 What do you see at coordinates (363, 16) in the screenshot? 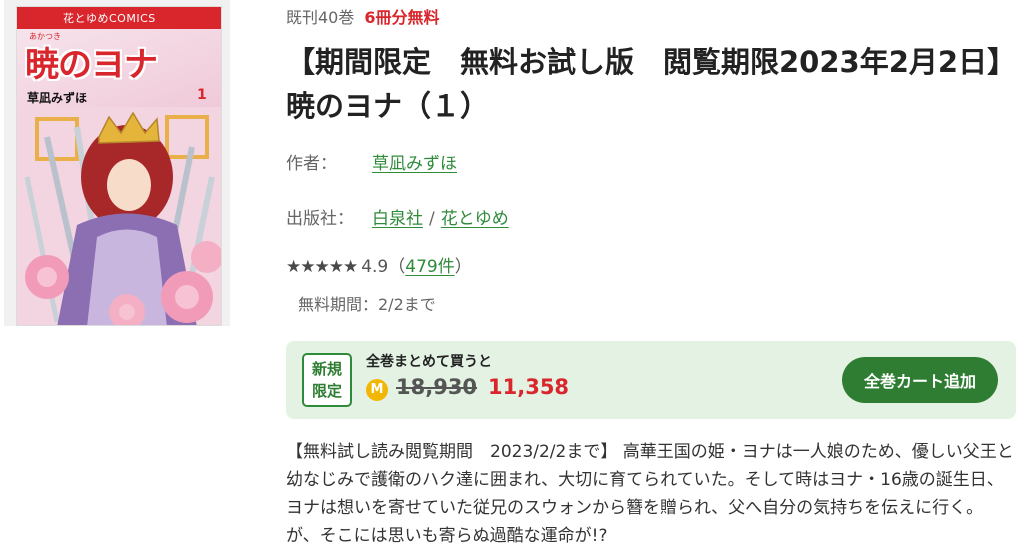
I see `volume-info: 既刊40巻 6冊分無料` at bounding box center [363, 16].